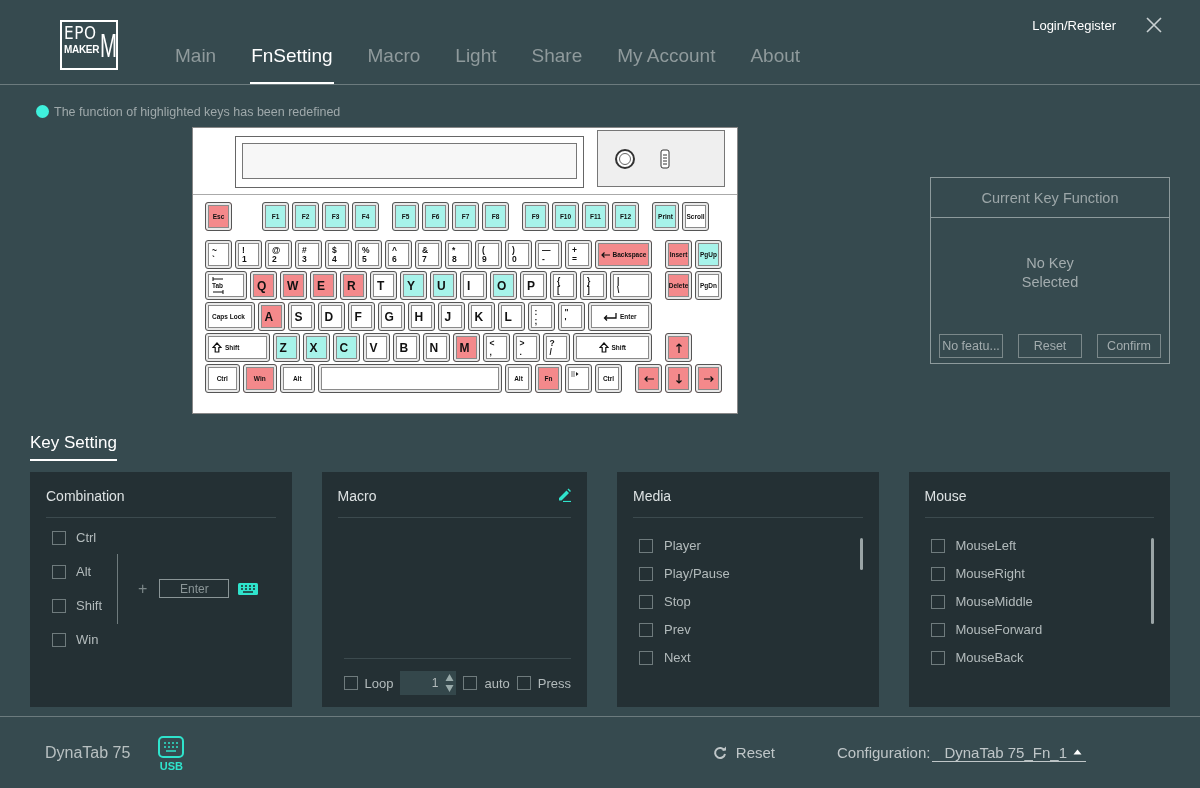  What do you see at coordinates (1074, 25) in the screenshot?
I see `login-link: Login/Register` at bounding box center [1074, 25].